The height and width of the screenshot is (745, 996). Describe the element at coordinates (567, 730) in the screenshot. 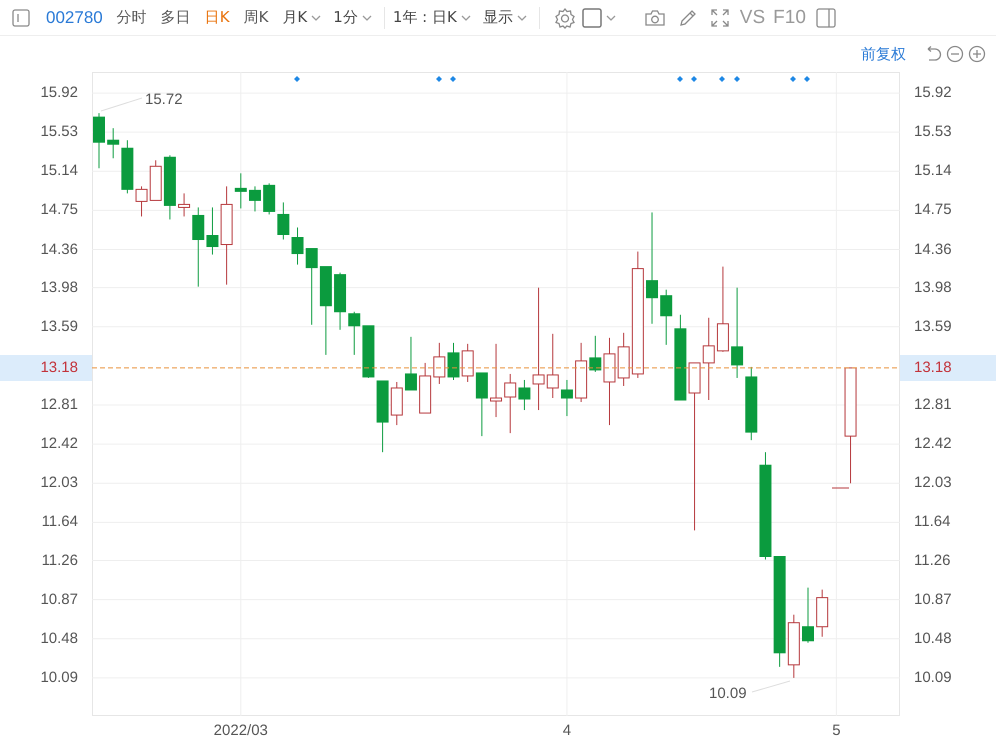

I see `date-axis-label: 4` at that location.